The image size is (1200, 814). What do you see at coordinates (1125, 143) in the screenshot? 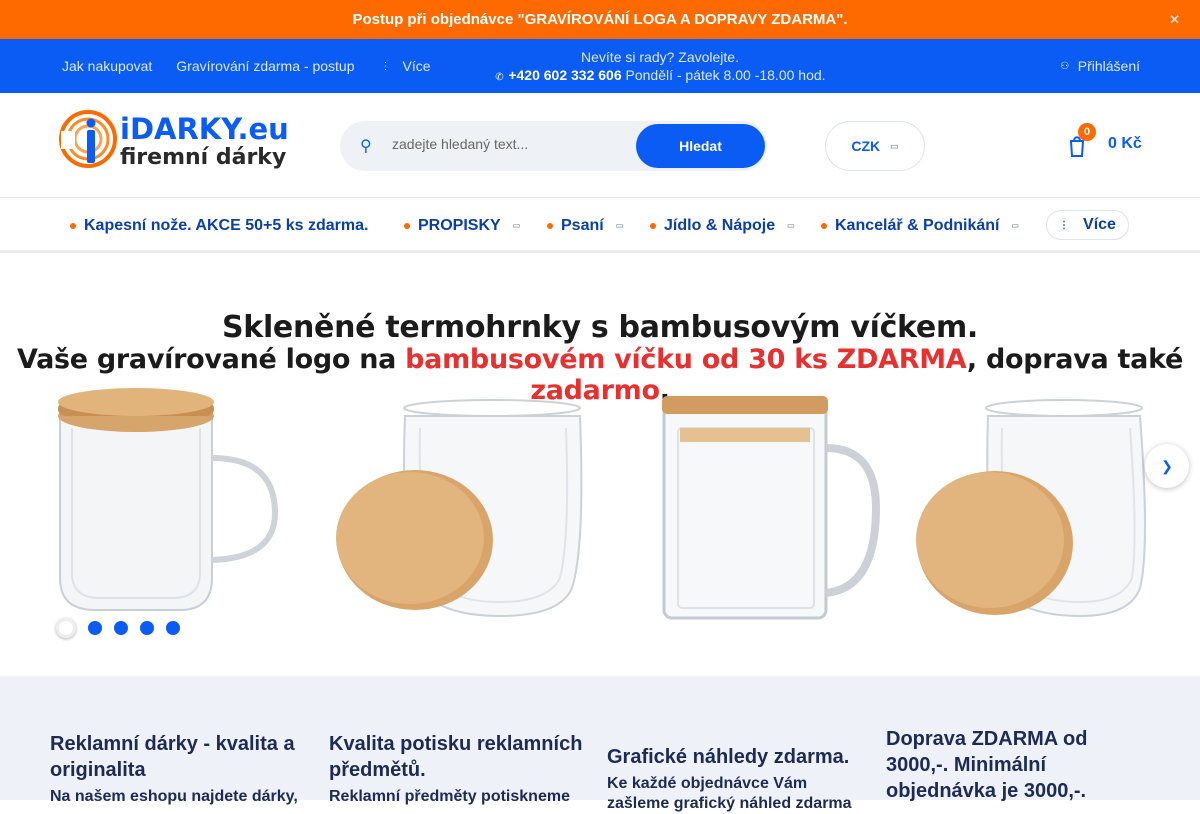
I see `cart-total: 0 Kč` at bounding box center [1125, 143].